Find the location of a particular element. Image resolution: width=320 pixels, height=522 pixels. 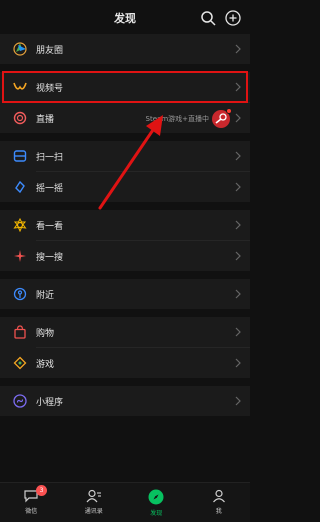

tab-label: 通讯录 is located at coordinates (93, 511).